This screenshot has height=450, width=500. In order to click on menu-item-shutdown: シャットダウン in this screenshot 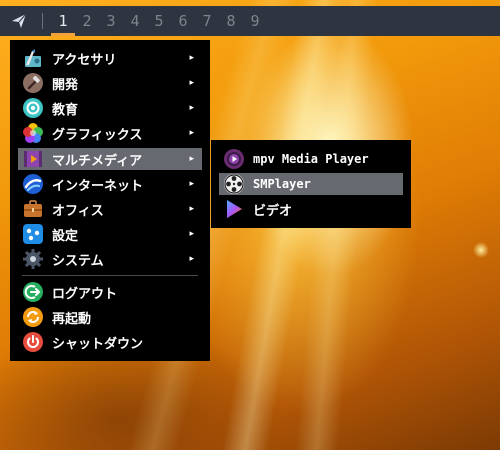, I will do `click(110, 342)`.